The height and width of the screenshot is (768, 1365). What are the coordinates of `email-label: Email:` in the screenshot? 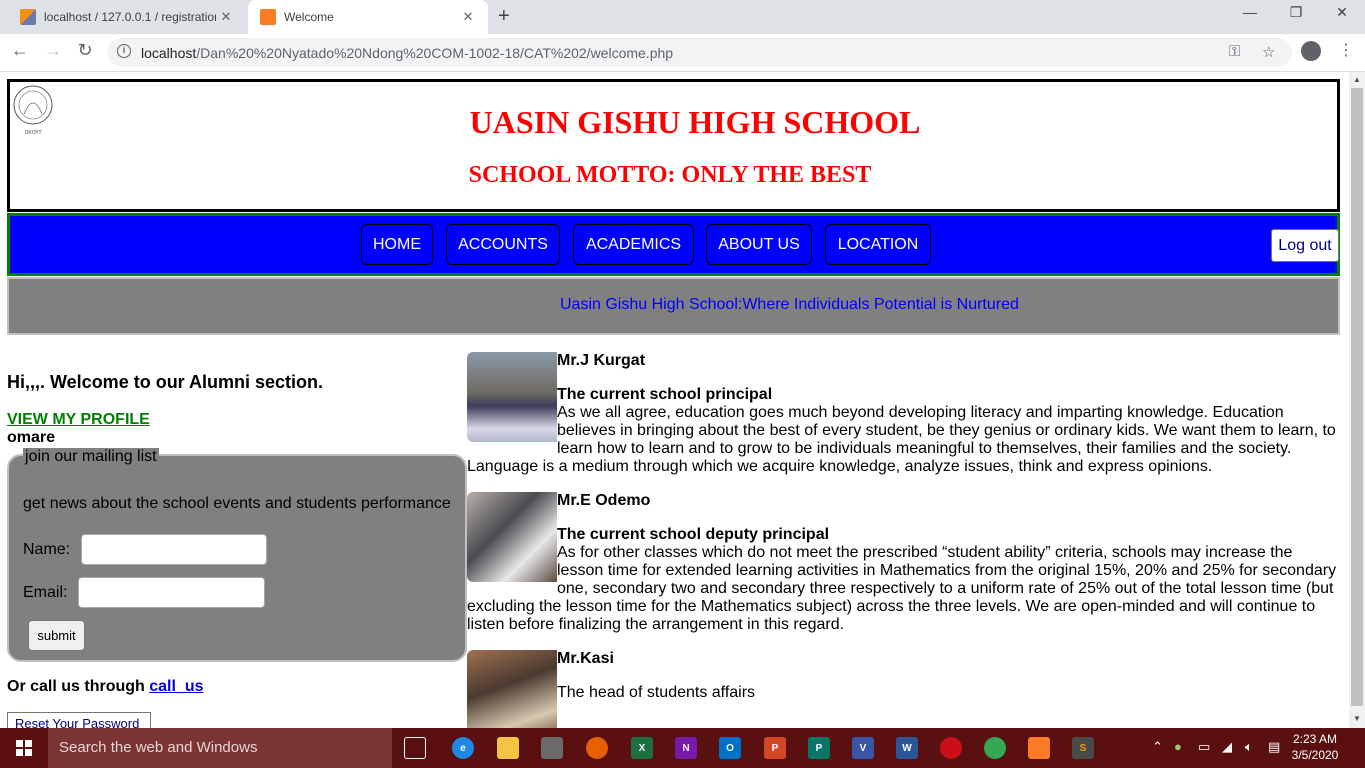 It's located at (45, 592).